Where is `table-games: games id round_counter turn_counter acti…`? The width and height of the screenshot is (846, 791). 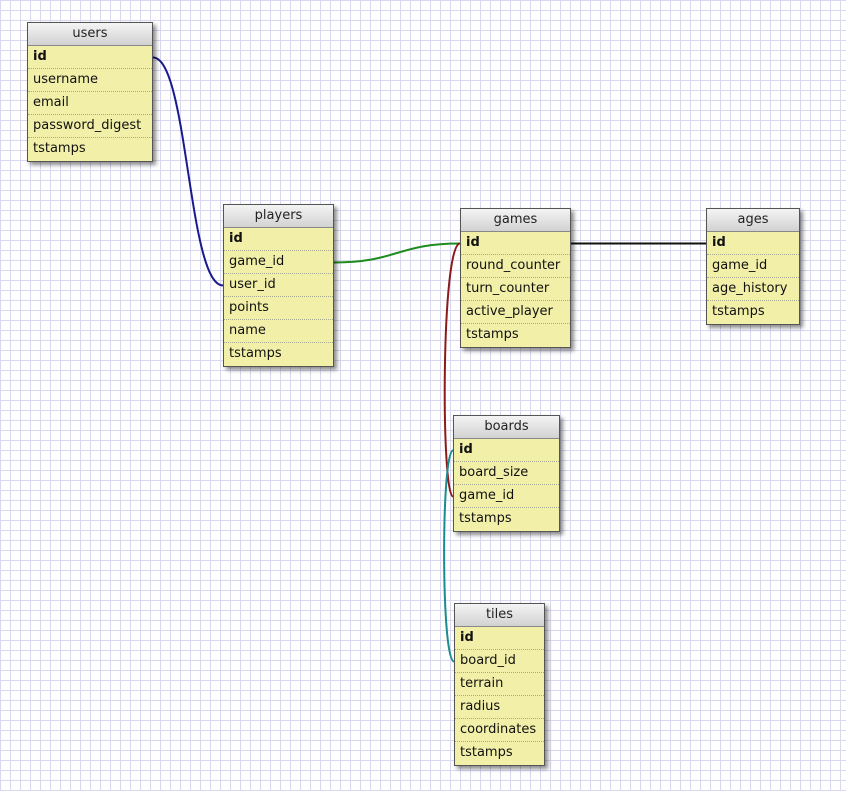
table-games: games id round_counter turn_counter acti… is located at coordinates (515, 278).